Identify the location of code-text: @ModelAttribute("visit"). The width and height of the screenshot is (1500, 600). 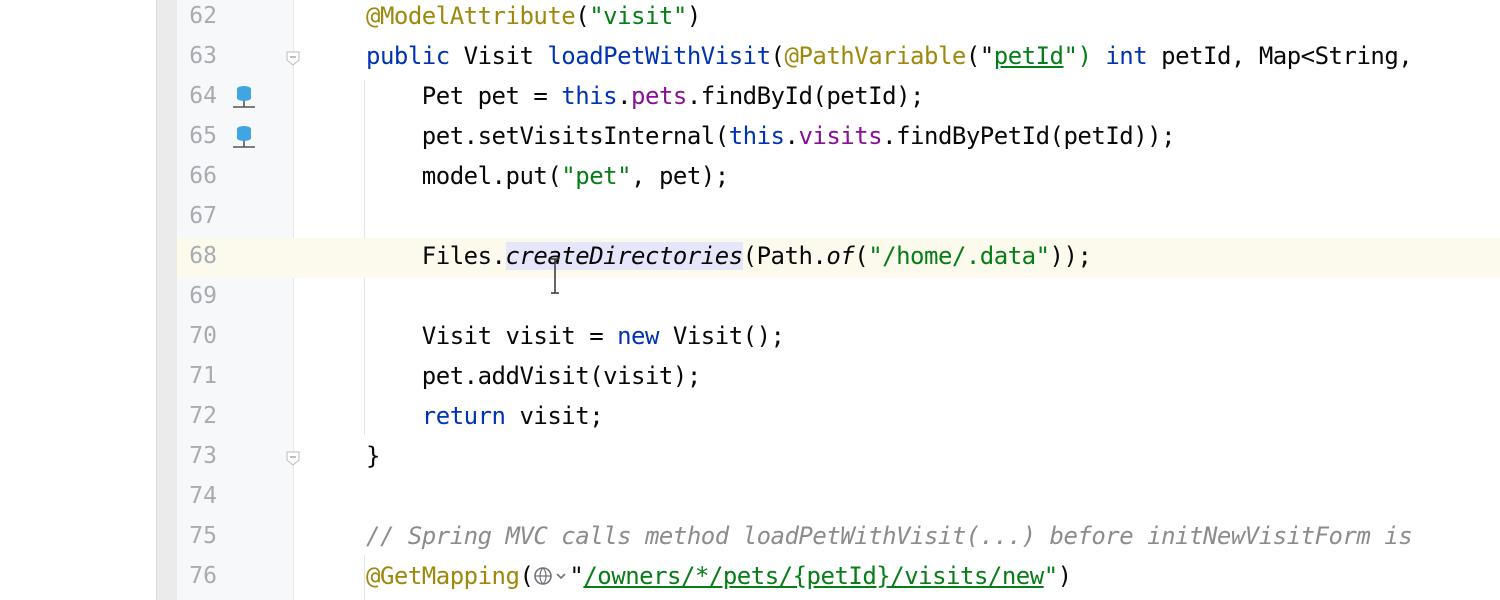
(533, 17).